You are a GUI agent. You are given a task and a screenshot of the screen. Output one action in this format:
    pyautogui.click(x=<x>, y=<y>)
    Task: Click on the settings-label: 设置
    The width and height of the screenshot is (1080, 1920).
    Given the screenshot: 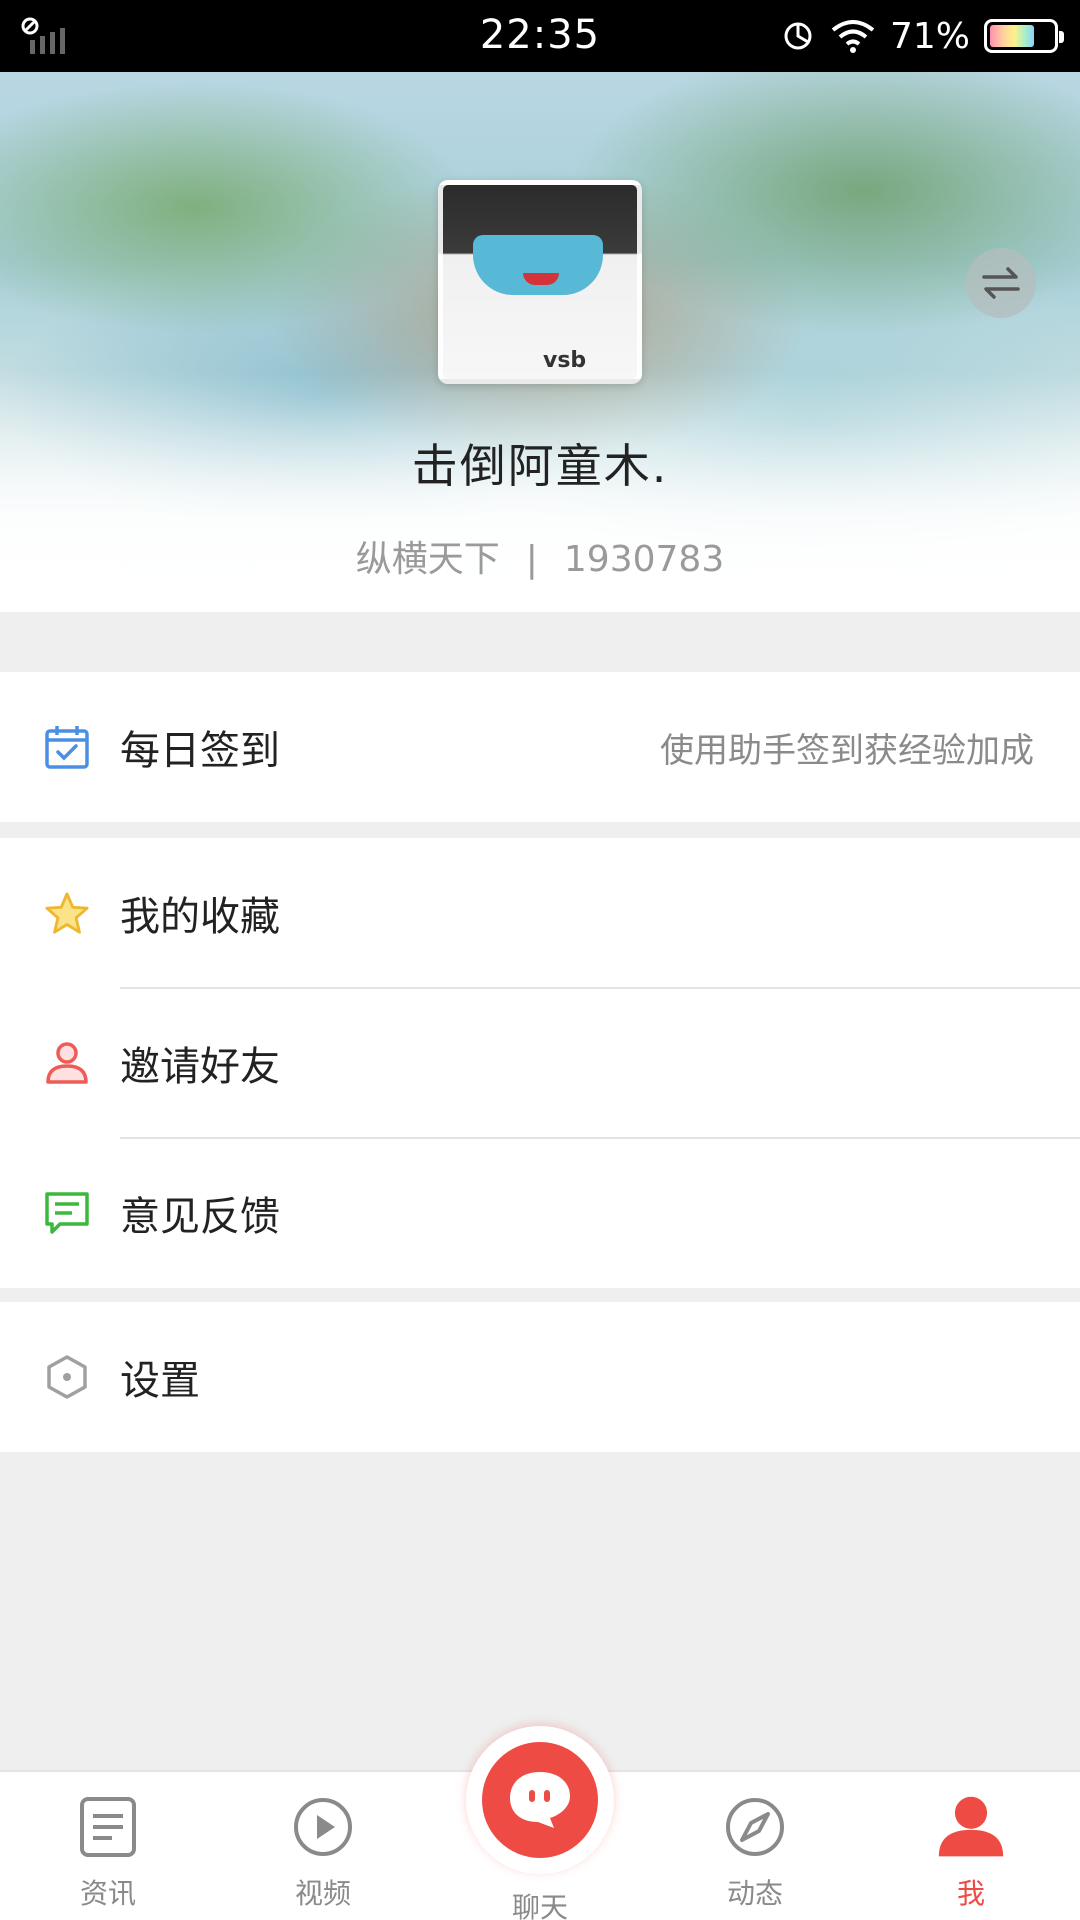 What is the action you would take?
    pyautogui.click(x=160, y=1381)
    